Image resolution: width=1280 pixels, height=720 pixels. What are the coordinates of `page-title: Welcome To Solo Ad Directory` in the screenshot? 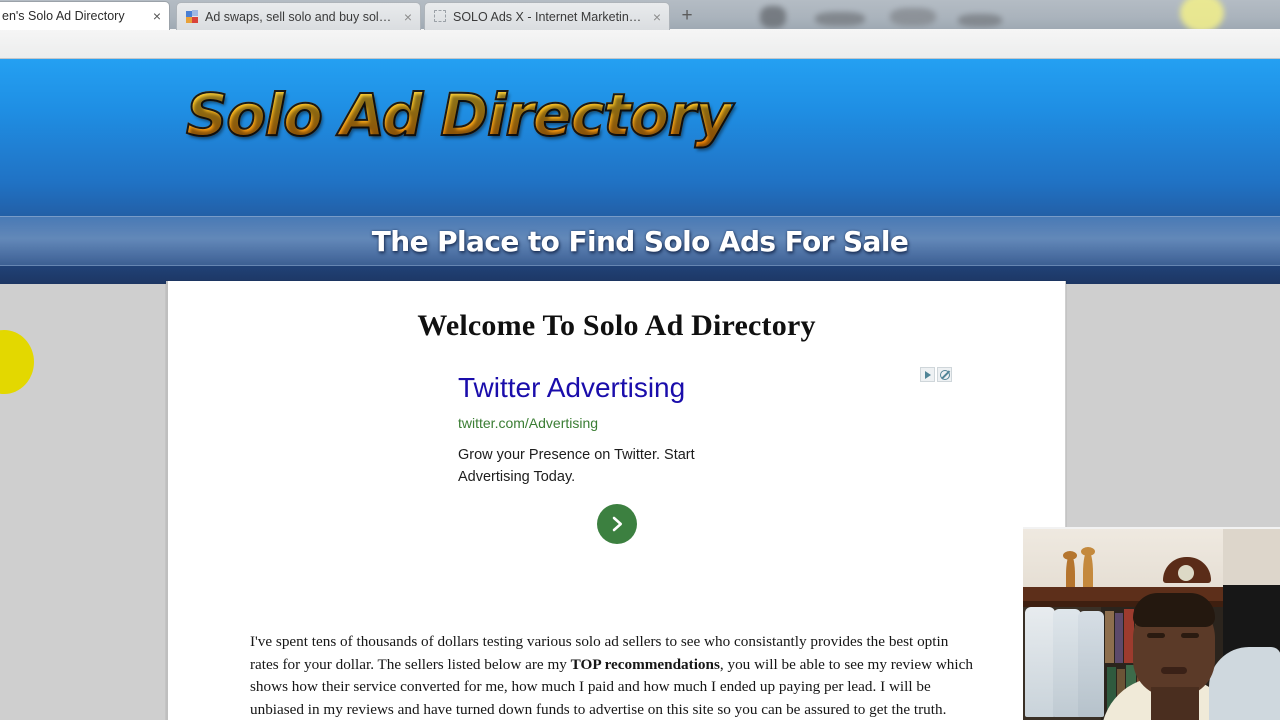 It's located at (616, 325).